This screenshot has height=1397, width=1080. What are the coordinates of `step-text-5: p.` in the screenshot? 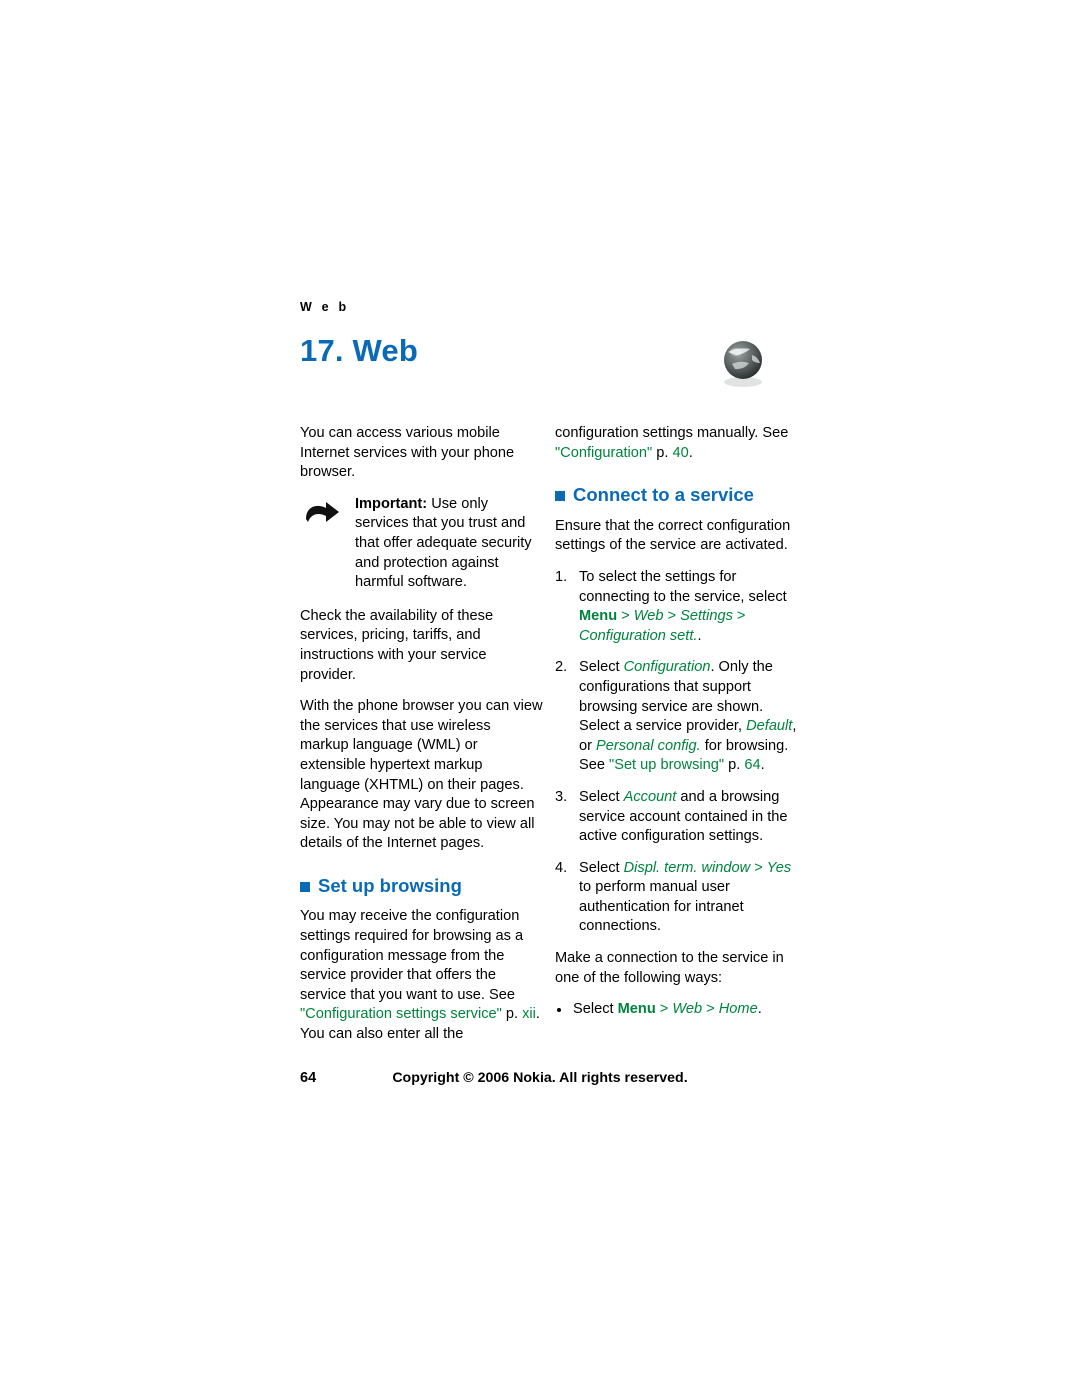 It's located at (734, 765).